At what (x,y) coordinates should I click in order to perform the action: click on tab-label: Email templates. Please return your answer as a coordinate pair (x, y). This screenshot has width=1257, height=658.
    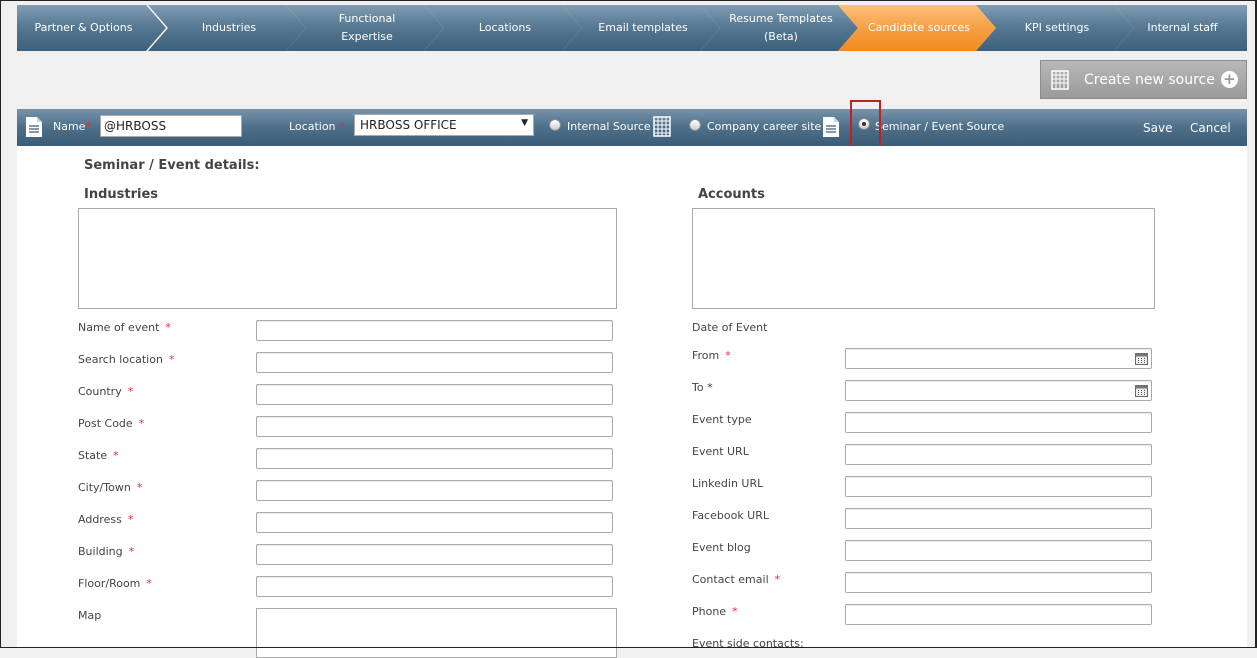
    Looking at the image, I should click on (643, 27).